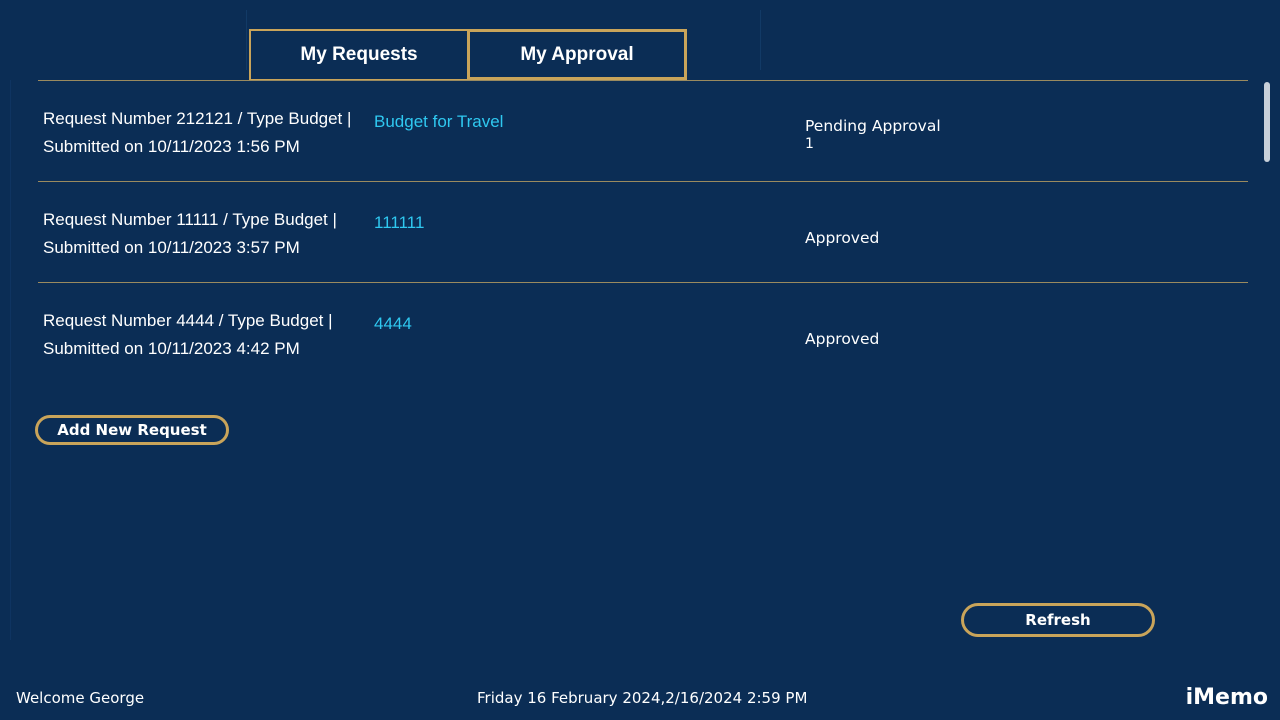 The width and height of the screenshot is (1280, 720). What do you see at coordinates (809, 144) in the screenshot?
I see `status-count: 1` at bounding box center [809, 144].